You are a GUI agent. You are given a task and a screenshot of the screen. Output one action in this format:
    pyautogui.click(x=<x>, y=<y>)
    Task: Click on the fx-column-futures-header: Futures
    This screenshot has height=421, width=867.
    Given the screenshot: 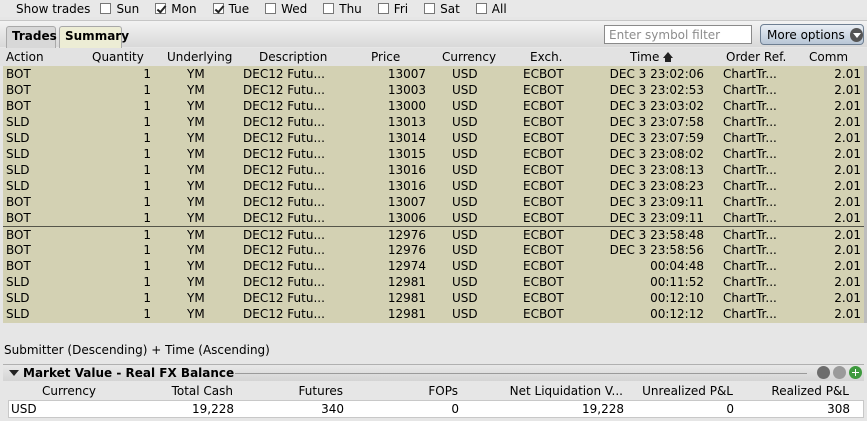 What is the action you would take?
    pyautogui.click(x=308, y=391)
    